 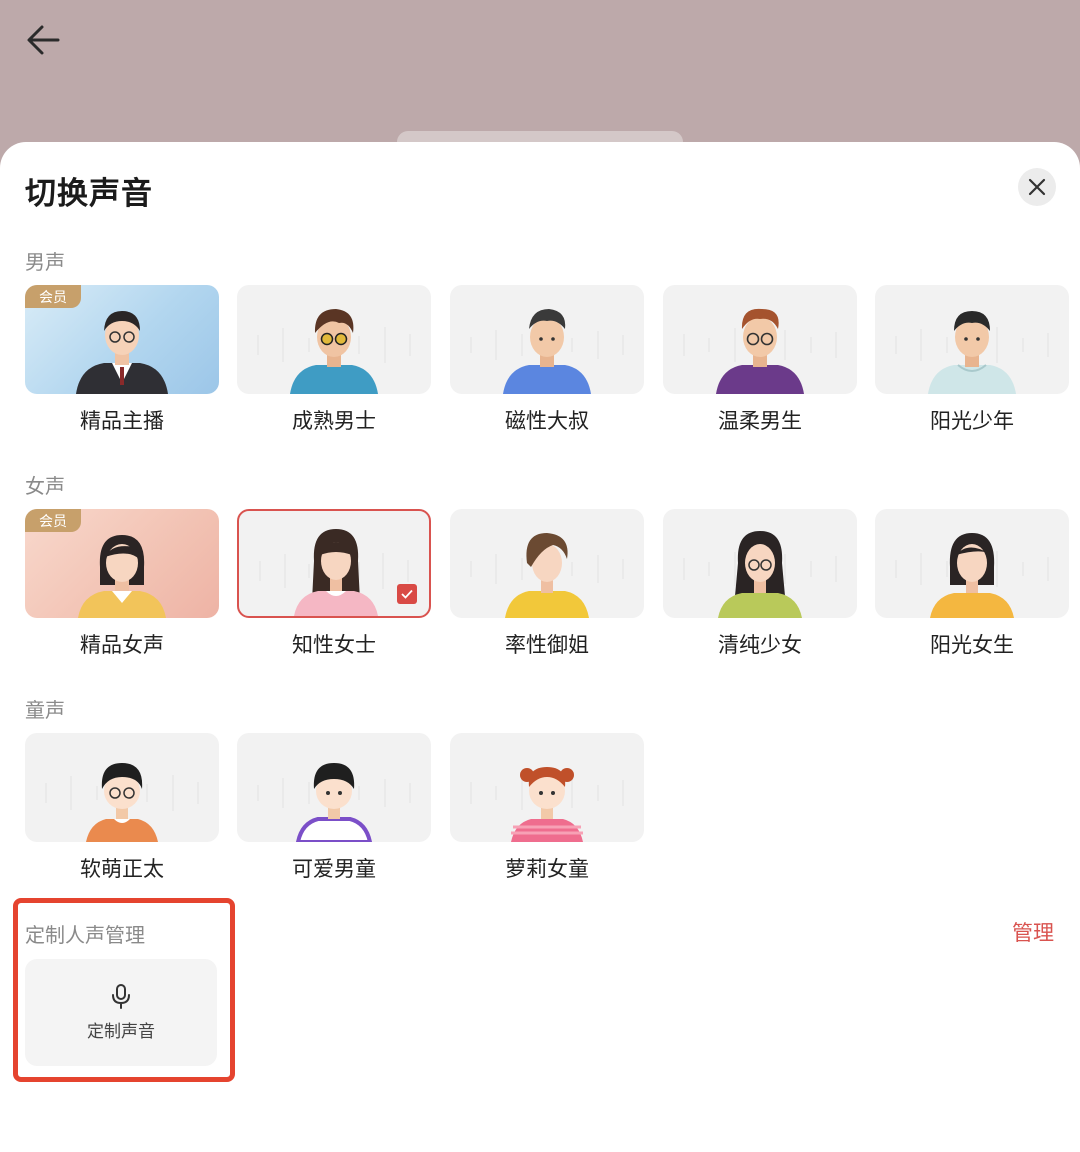 I want to click on voice-label: 知性女士, so click(x=334, y=645).